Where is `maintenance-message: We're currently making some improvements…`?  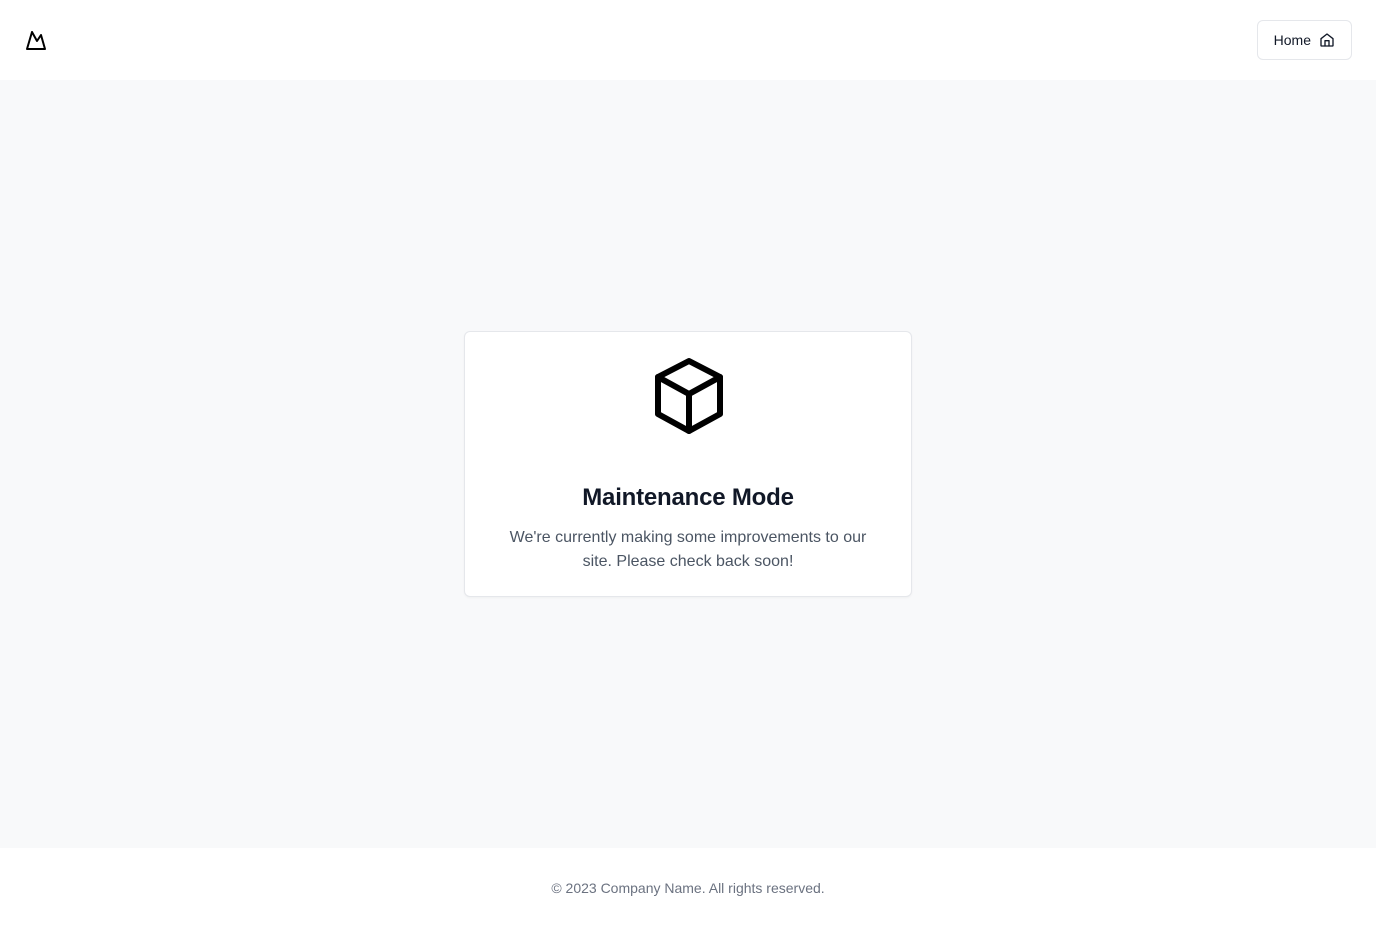
maintenance-message: We're currently making some improvements… is located at coordinates (688, 549).